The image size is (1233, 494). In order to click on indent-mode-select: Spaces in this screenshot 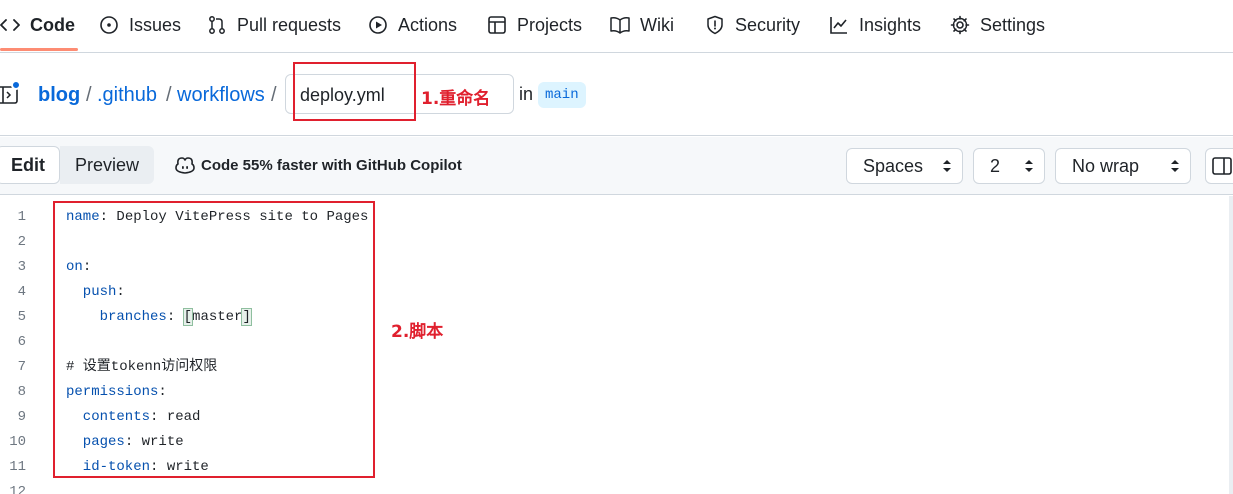, I will do `click(904, 166)`.